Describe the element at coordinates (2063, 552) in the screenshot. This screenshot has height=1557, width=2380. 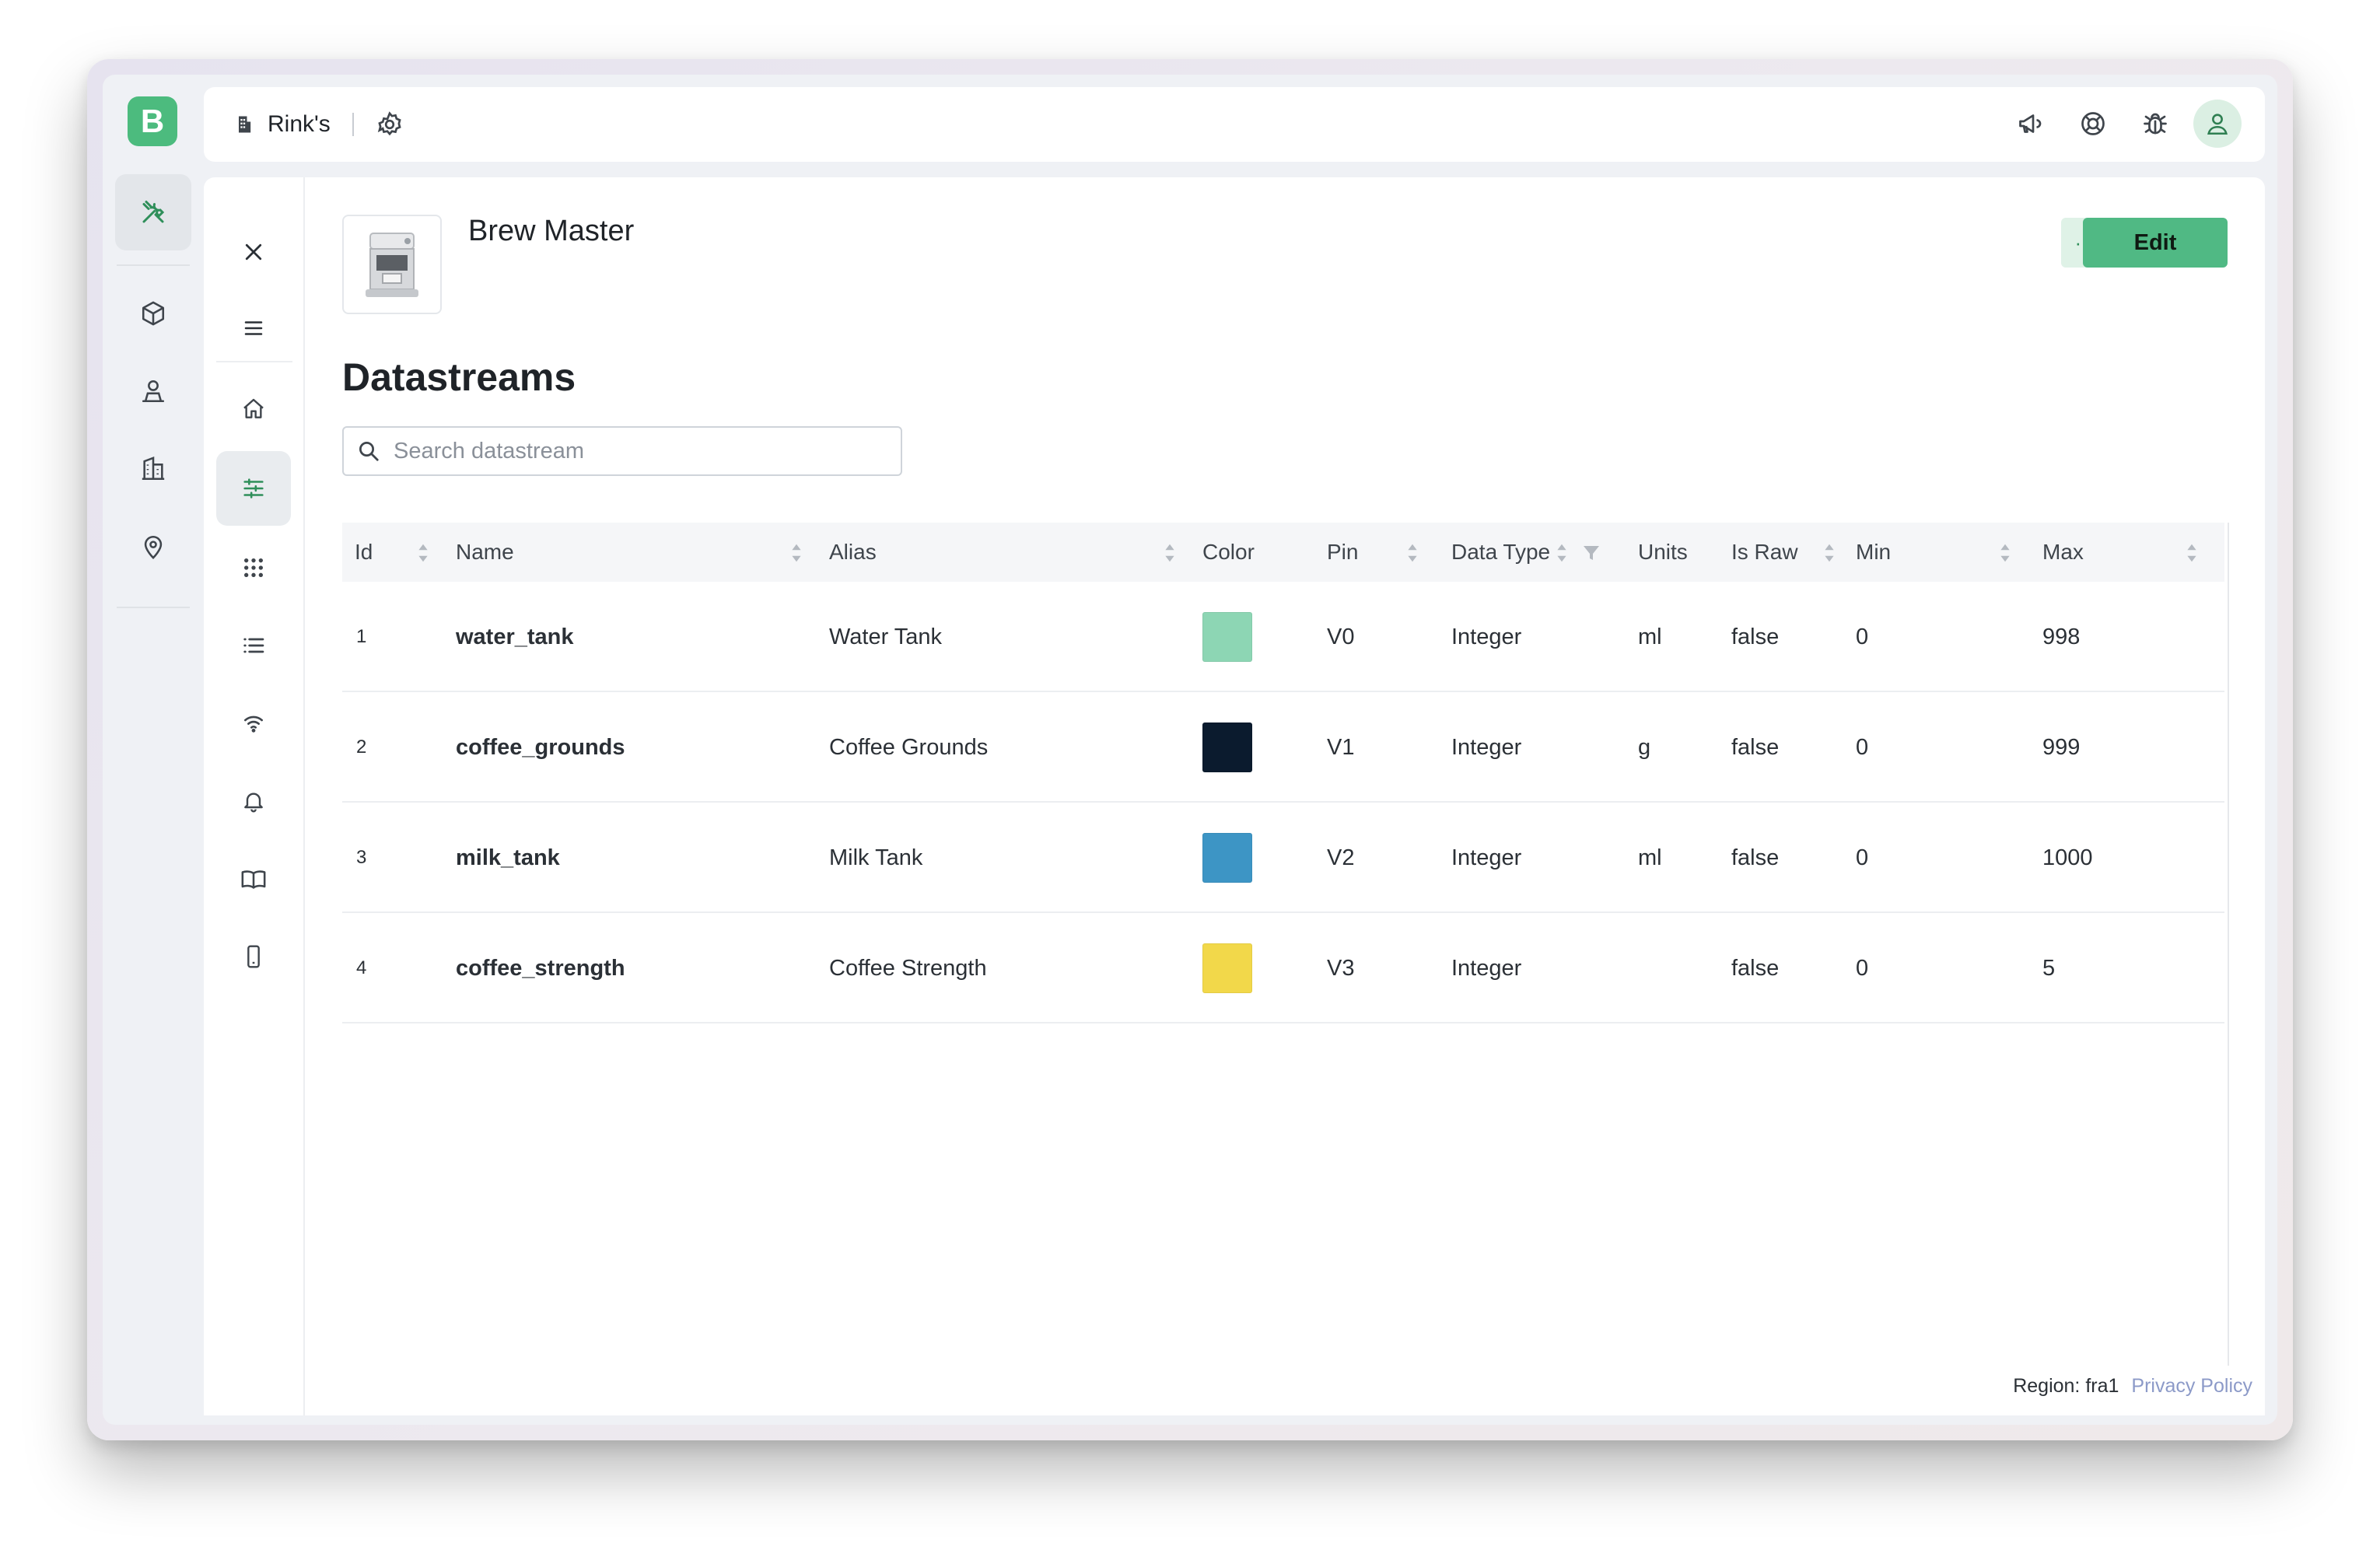
I see `column-header-max: Max` at that location.